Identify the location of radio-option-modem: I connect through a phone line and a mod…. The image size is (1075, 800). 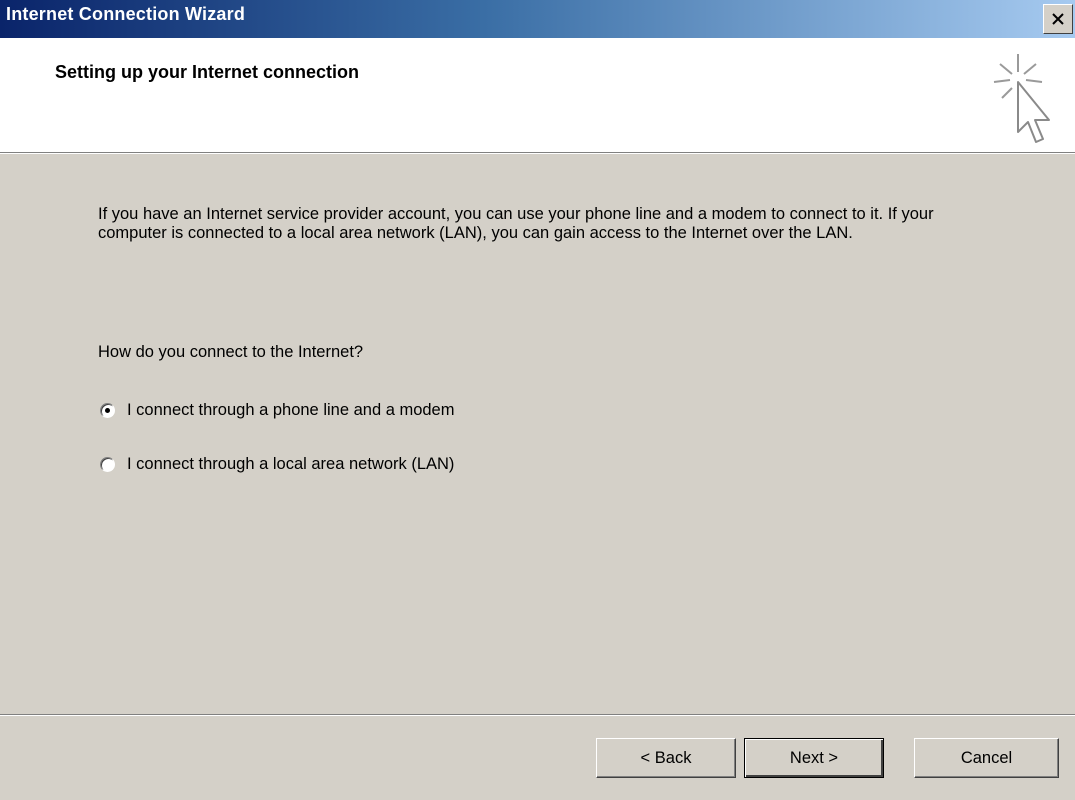
(277, 410).